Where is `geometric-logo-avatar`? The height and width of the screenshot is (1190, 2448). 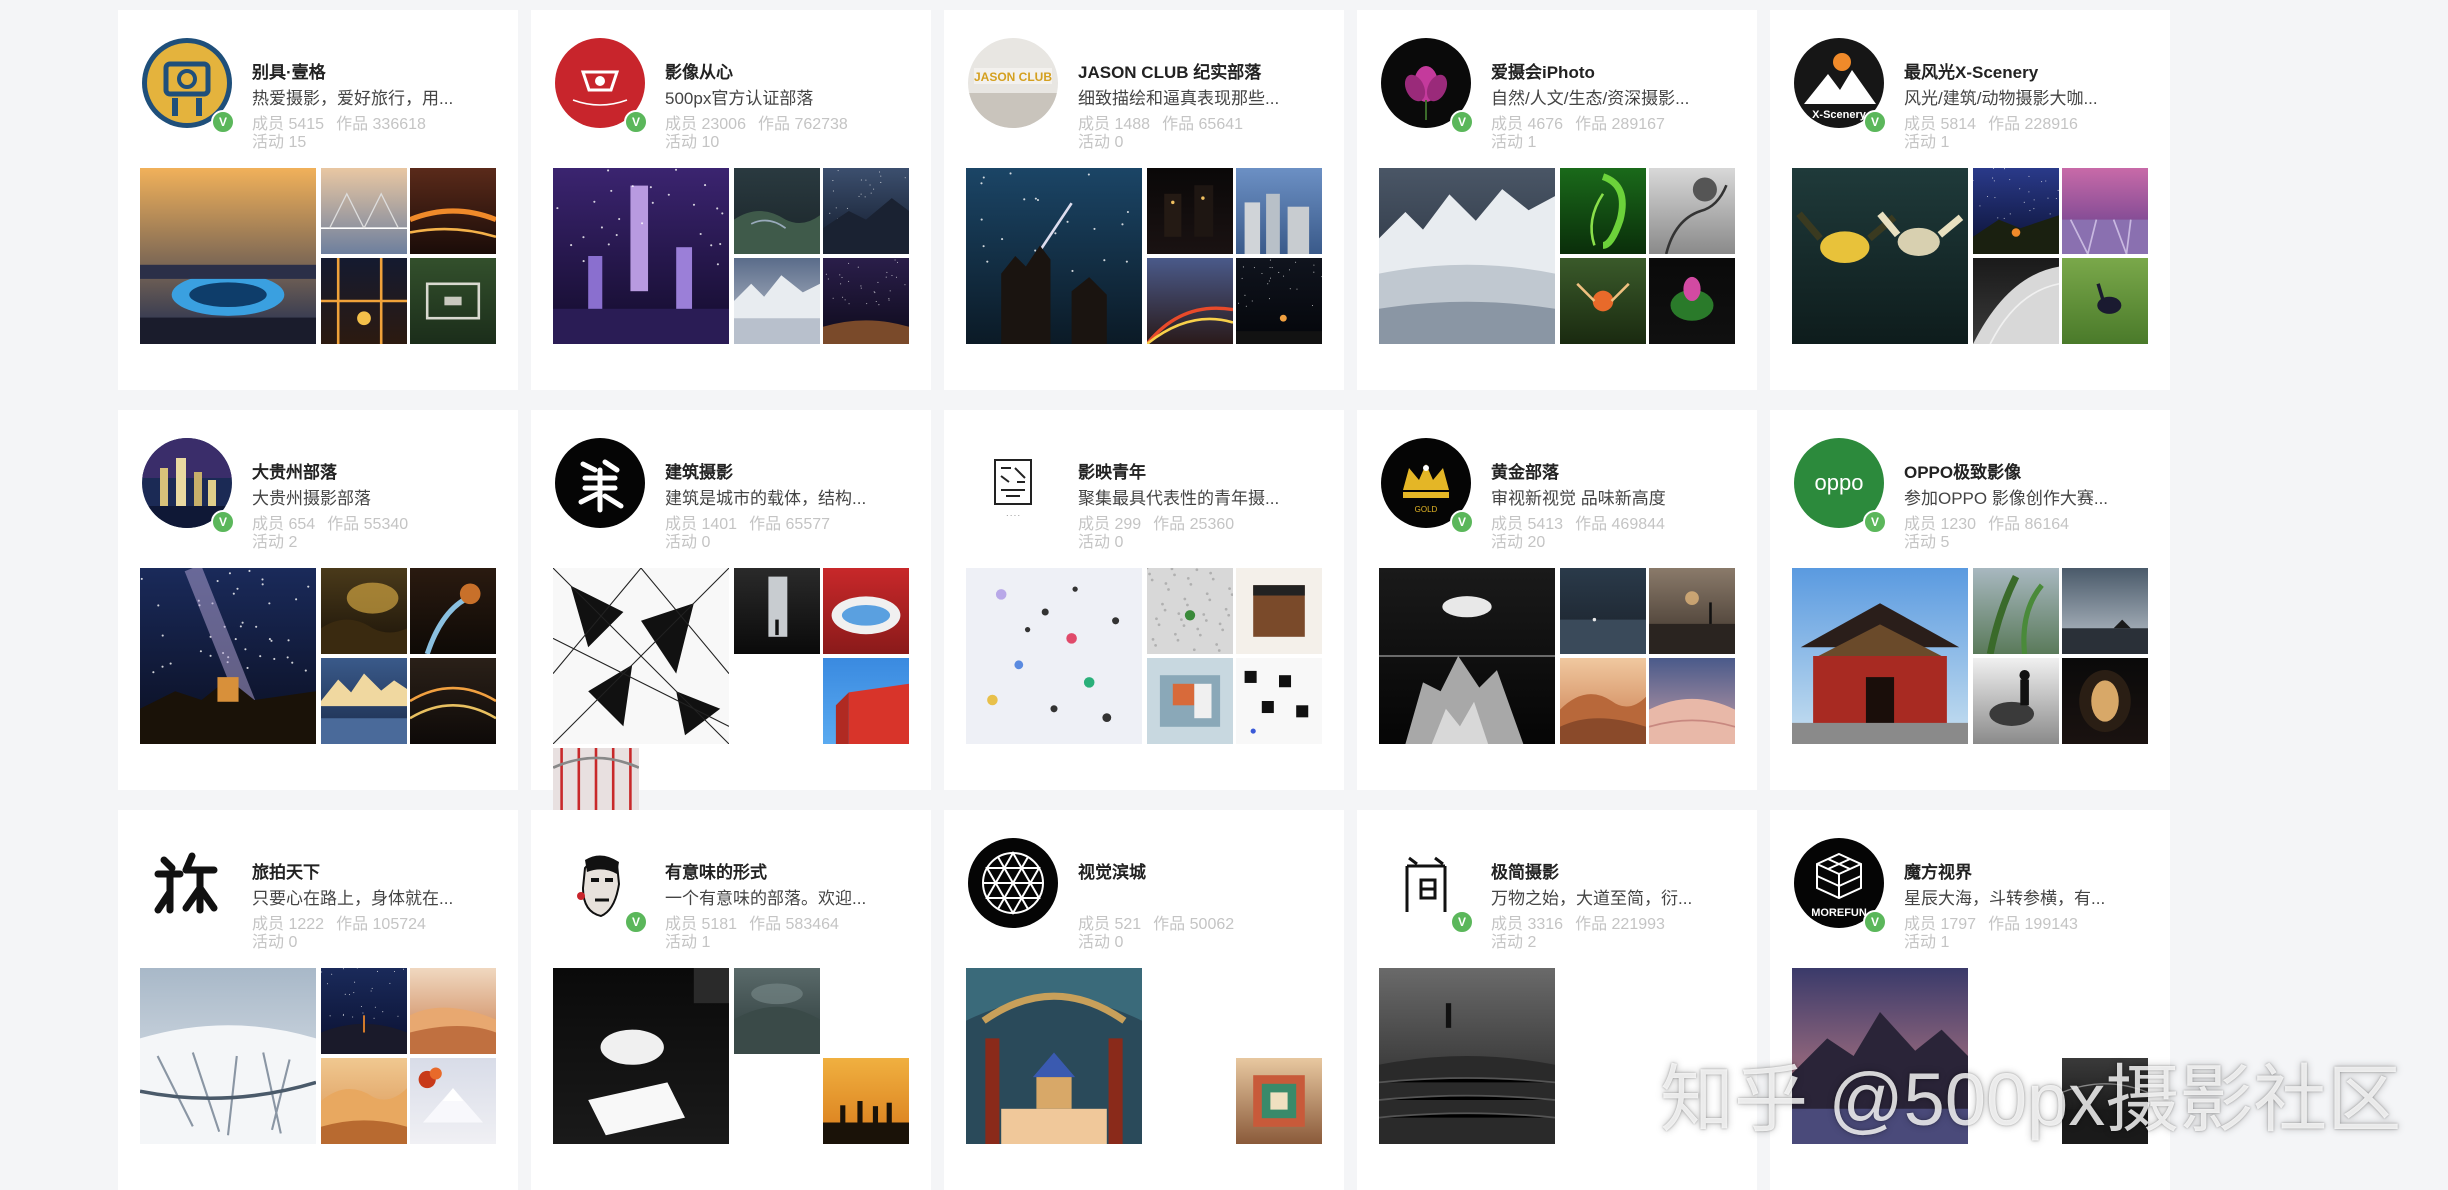 geometric-logo-avatar is located at coordinates (1013, 883).